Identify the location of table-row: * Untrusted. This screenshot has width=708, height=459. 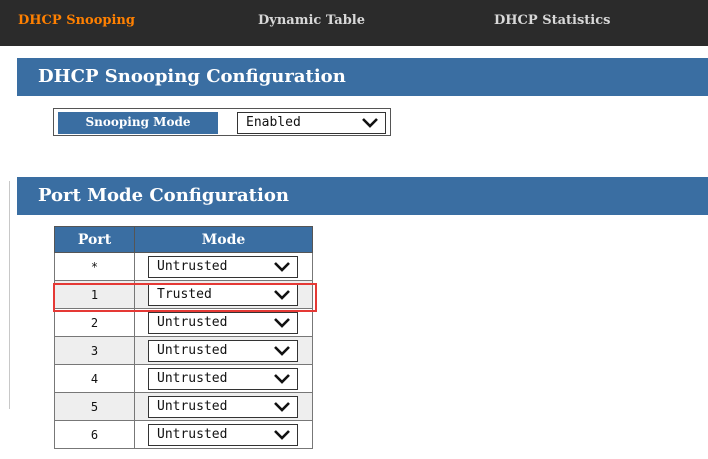
(183, 266).